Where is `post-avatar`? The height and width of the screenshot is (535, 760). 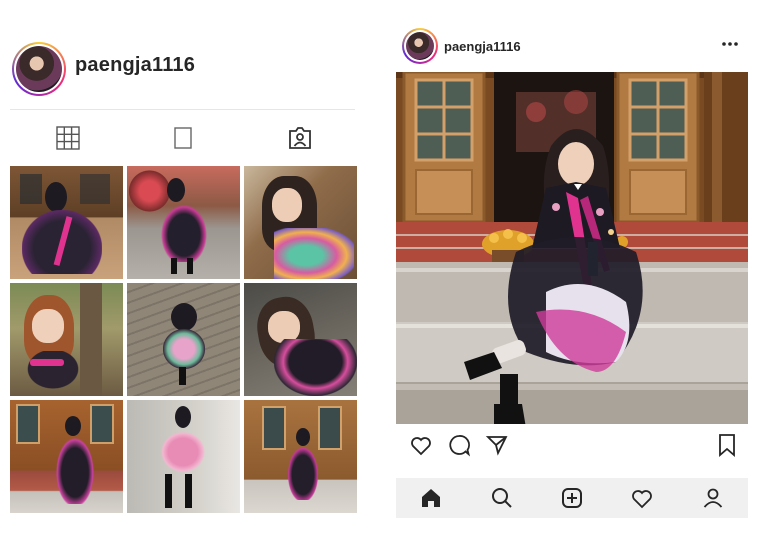 post-avatar is located at coordinates (420, 46).